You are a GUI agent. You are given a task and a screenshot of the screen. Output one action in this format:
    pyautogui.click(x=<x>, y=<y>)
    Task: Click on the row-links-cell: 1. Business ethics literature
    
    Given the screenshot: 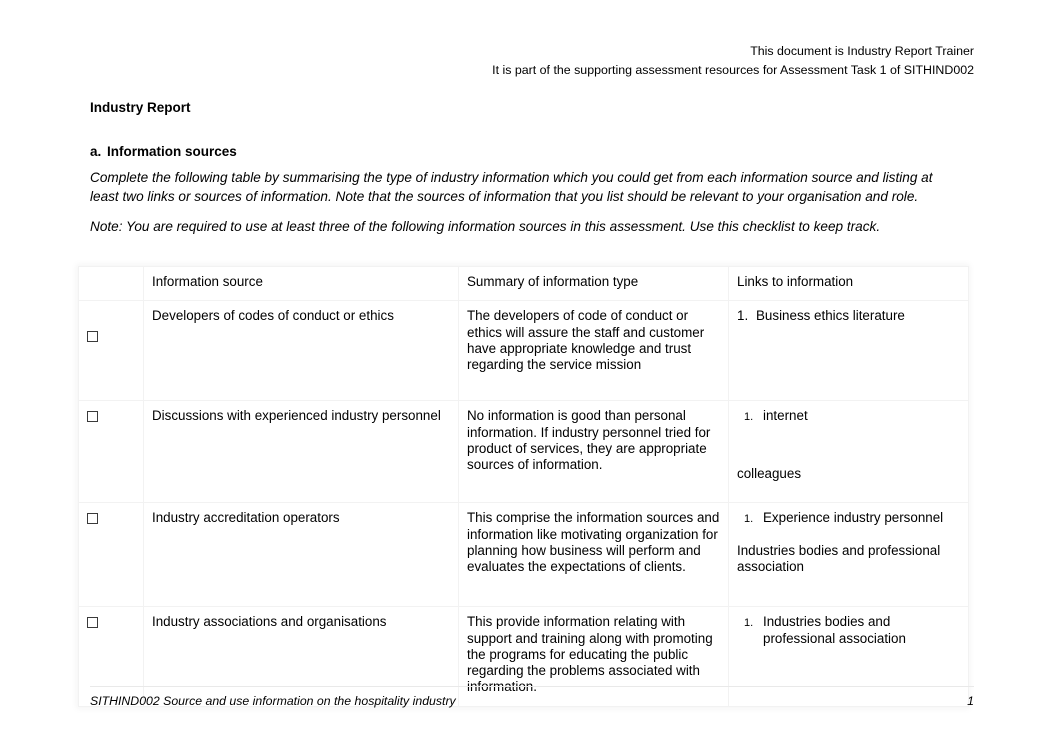 What is the action you would take?
    pyautogui.click(x=848, y=351)
    